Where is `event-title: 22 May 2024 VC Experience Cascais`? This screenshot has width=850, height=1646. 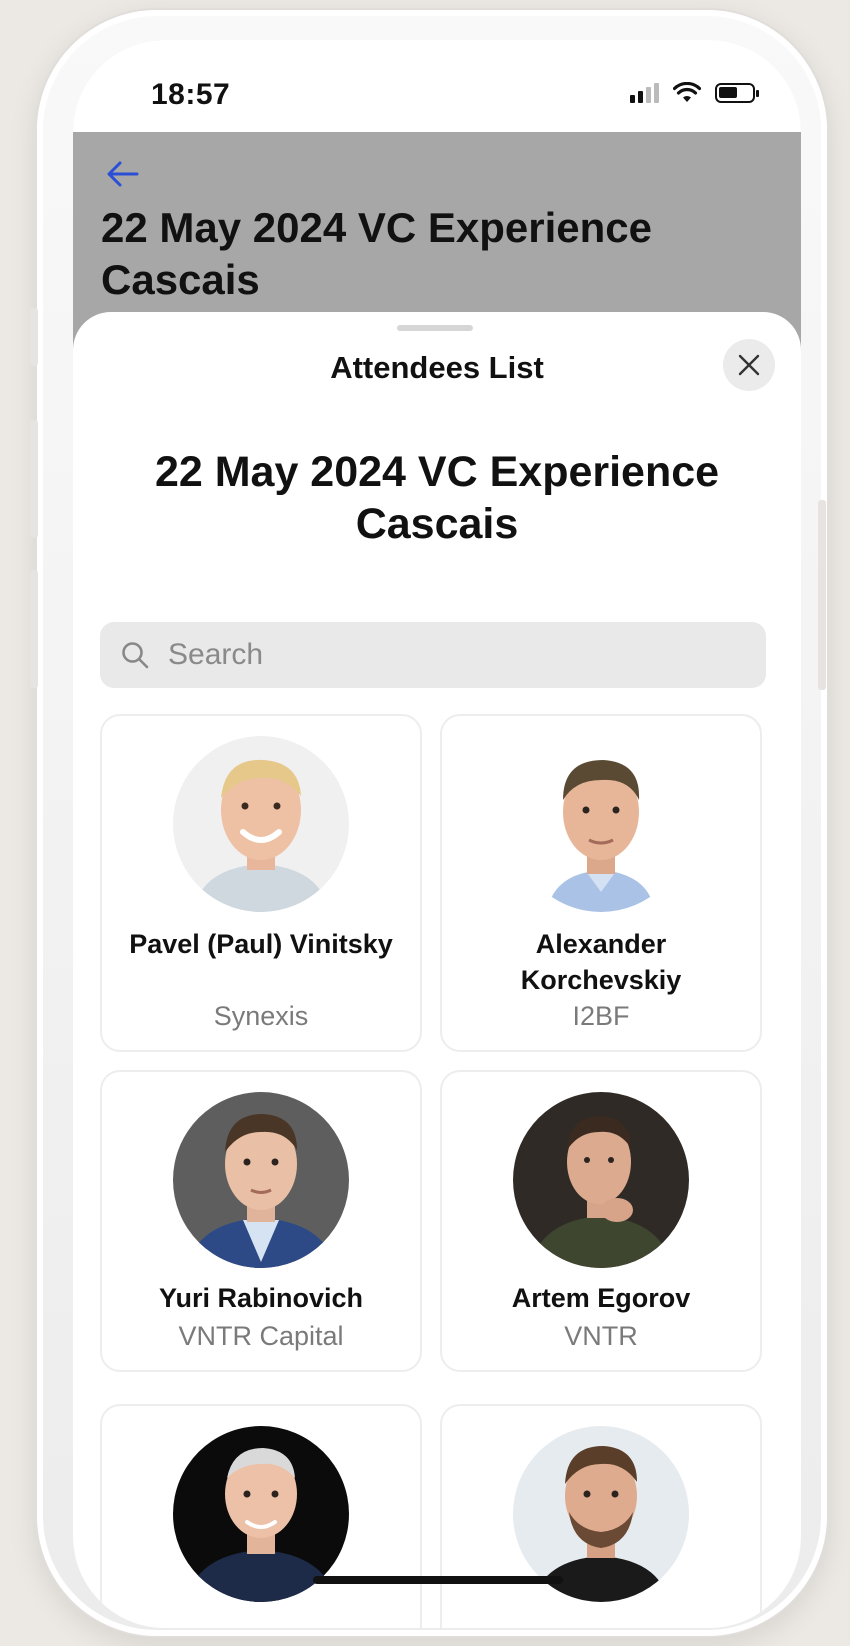
event-title: 22 May 2024 VC Experience Cascais is located at coordinates (437, 498).